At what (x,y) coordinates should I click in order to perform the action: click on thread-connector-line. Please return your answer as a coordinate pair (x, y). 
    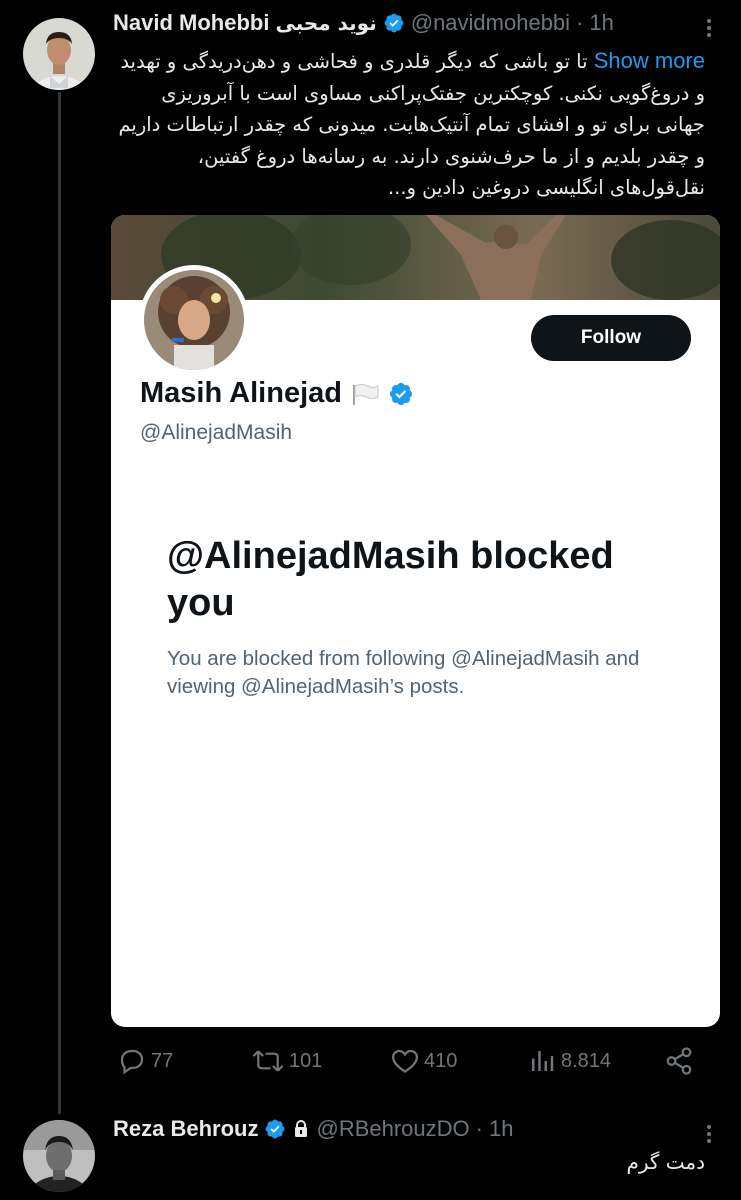
    Looking at the image, I should click on (59, 603).